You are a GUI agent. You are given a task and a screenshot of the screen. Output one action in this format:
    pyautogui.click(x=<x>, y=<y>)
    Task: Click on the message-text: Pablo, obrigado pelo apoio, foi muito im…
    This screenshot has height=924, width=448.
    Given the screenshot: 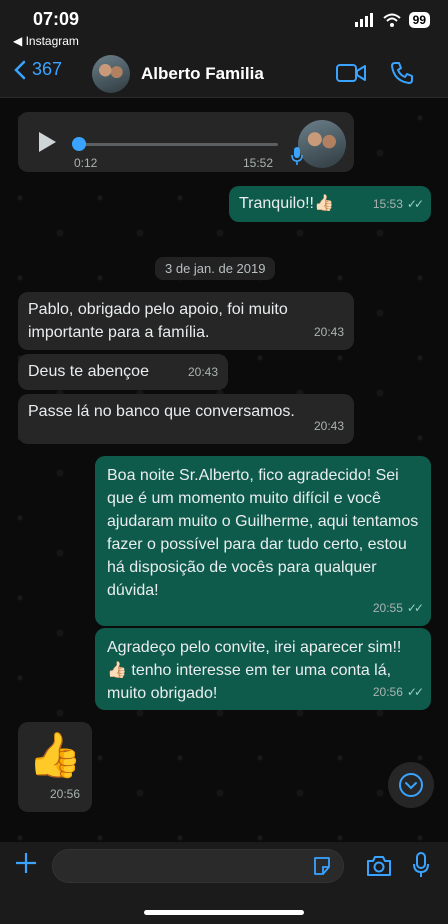 What is the action you would take?
    pyautogui.click(x=158, y=321)
    